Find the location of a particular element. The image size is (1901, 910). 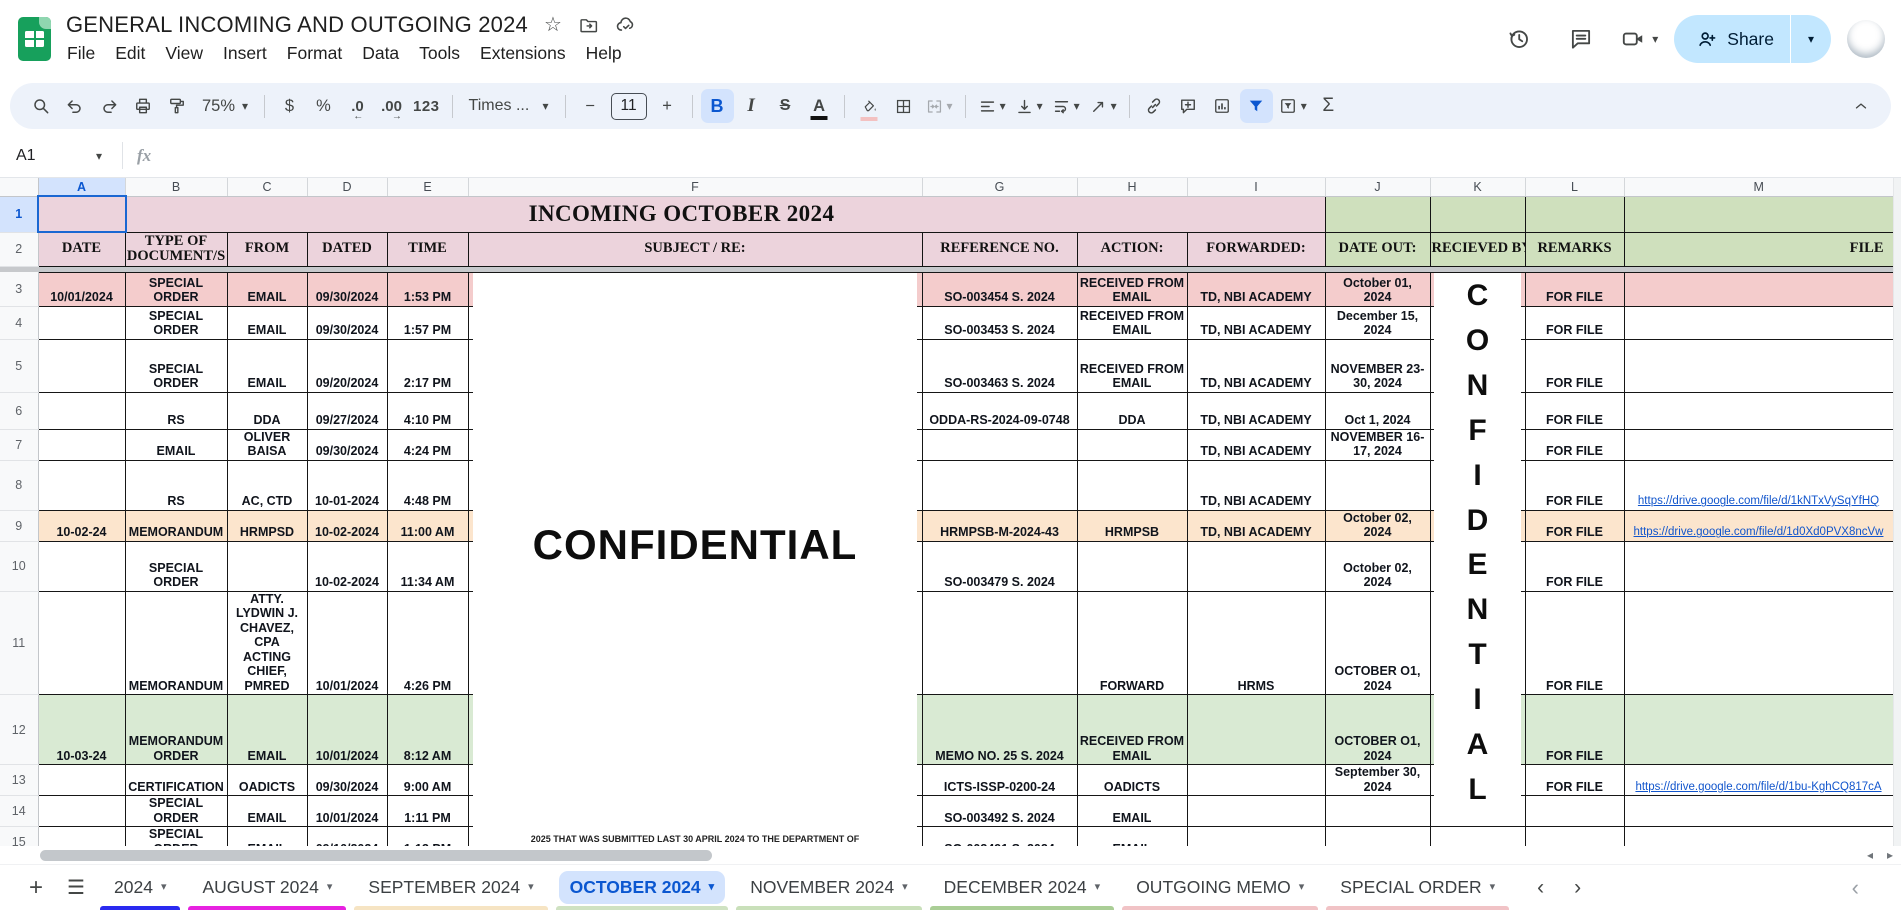

horizontal-scrollbar-thumb is located at coordinates (376, 855).